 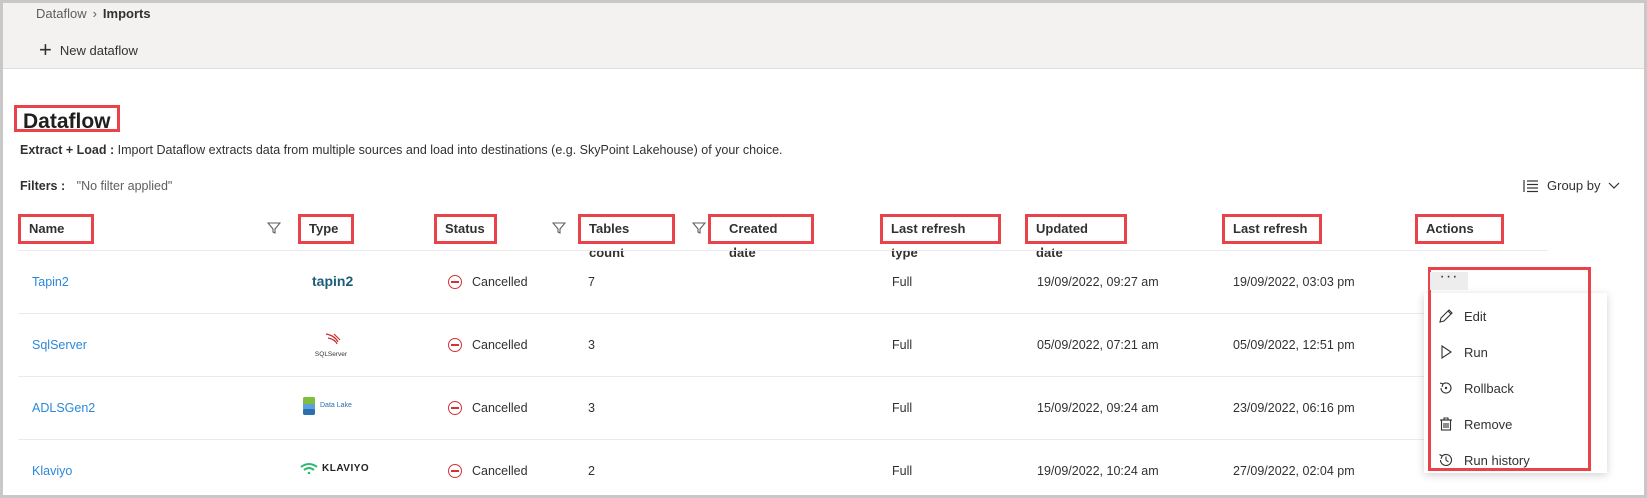 What do you see at coordinates (61, 13) in the screenshot?
I see `breadcrumb-root: Dataflow` at bounding box center [61, 13].